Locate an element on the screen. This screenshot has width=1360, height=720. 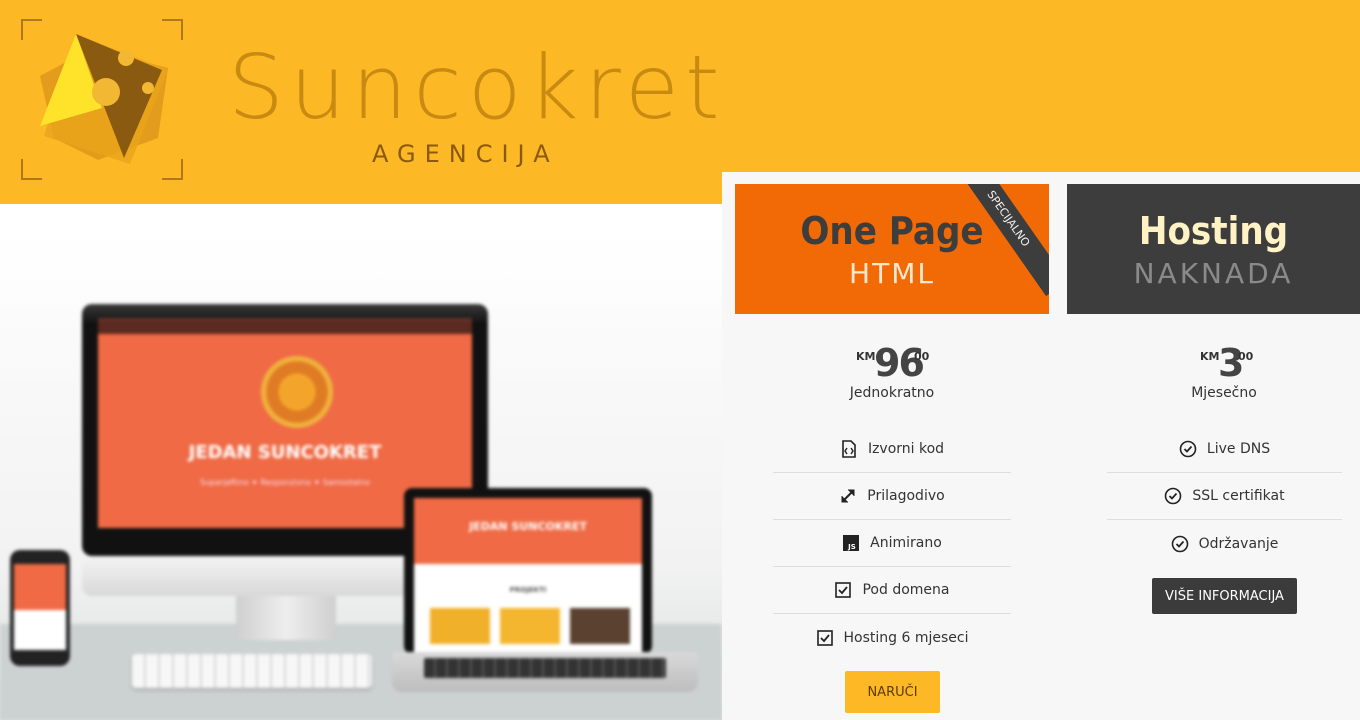
list-item: Izvorni kod is located at coordinates (892, 449).